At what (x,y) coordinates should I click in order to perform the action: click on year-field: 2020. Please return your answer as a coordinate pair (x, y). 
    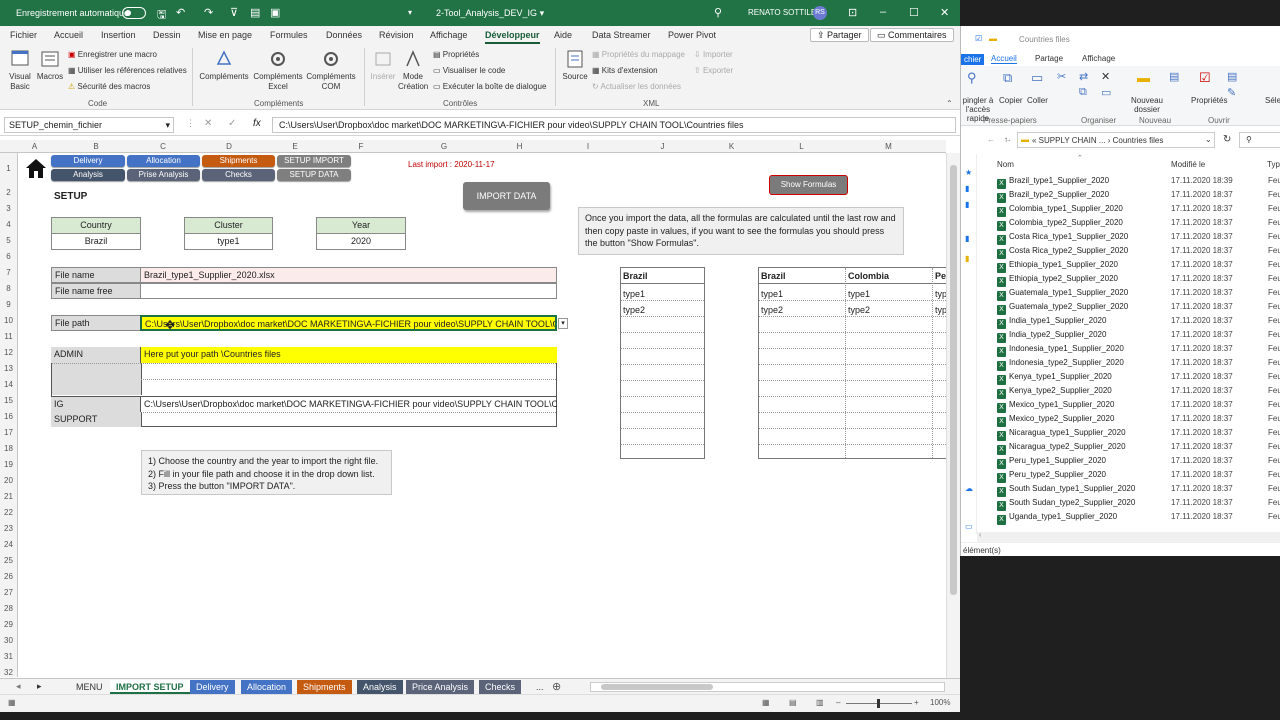
    Looking at the image, I should click on (361, 241).